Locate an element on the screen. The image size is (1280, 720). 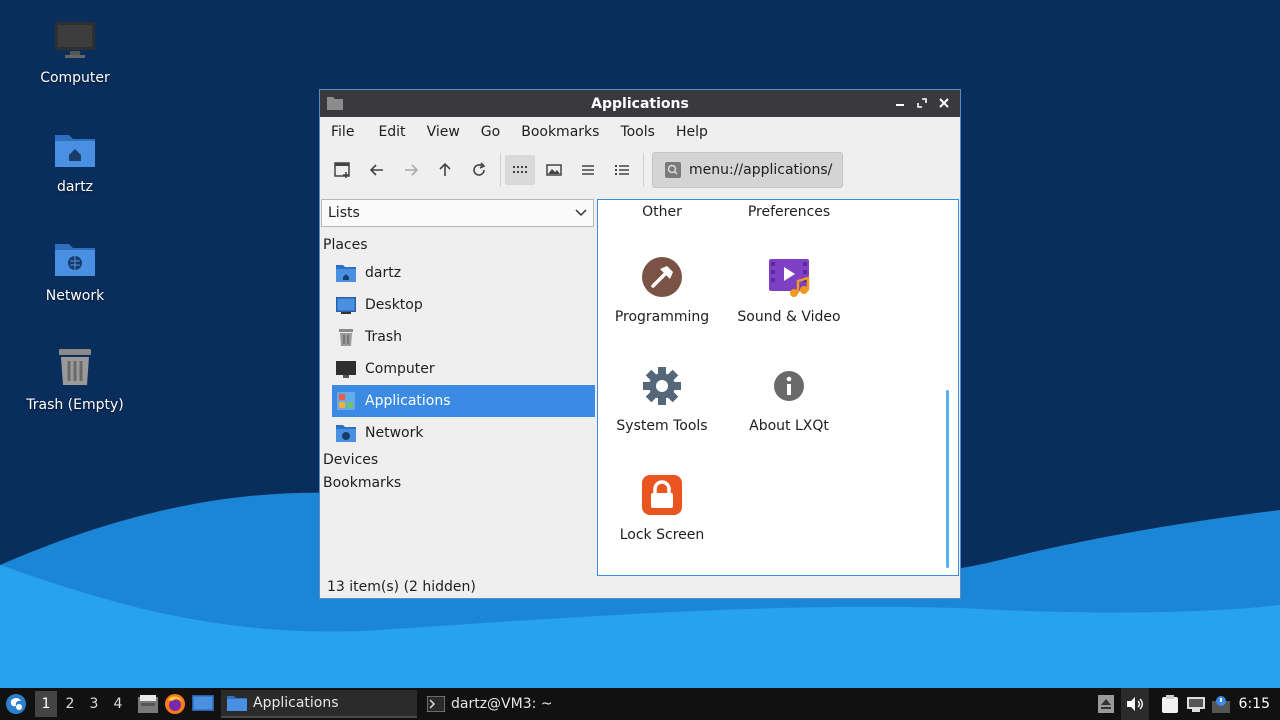
vertical-scrollbar is located at coordinates (947, 479).